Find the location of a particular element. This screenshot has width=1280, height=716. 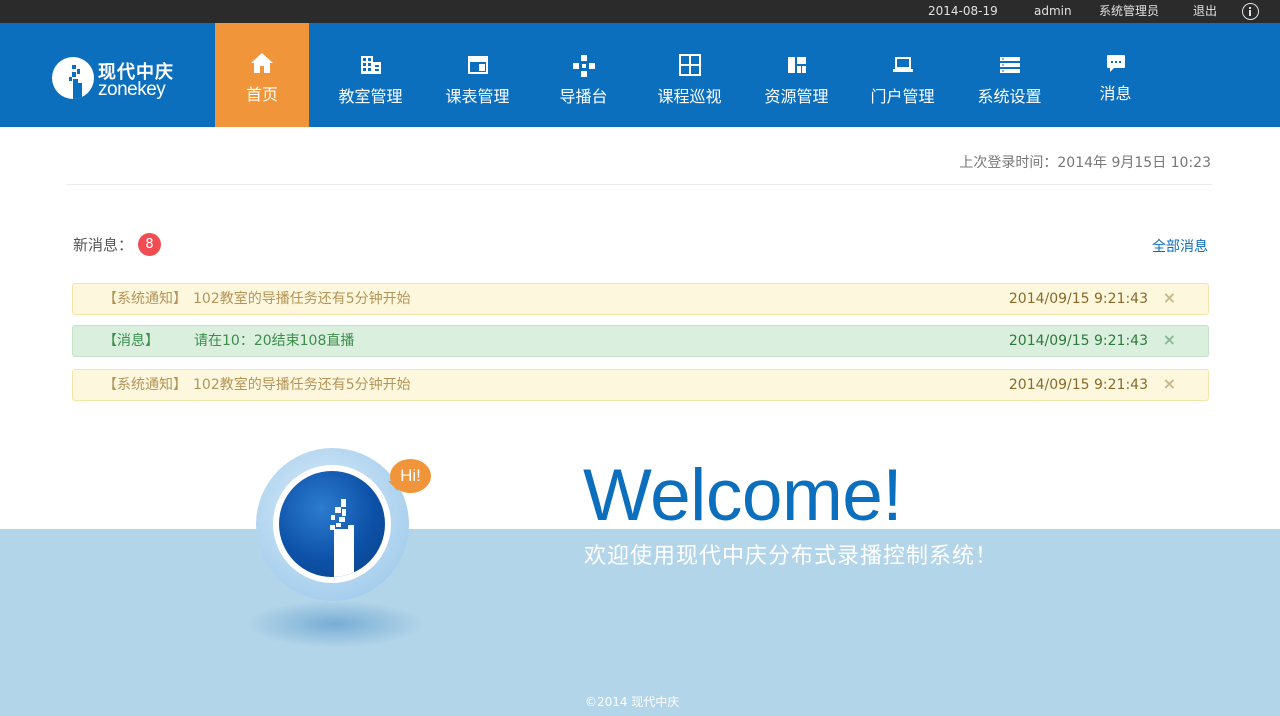

hero-logo-icon is located at coordinates (332, 524).